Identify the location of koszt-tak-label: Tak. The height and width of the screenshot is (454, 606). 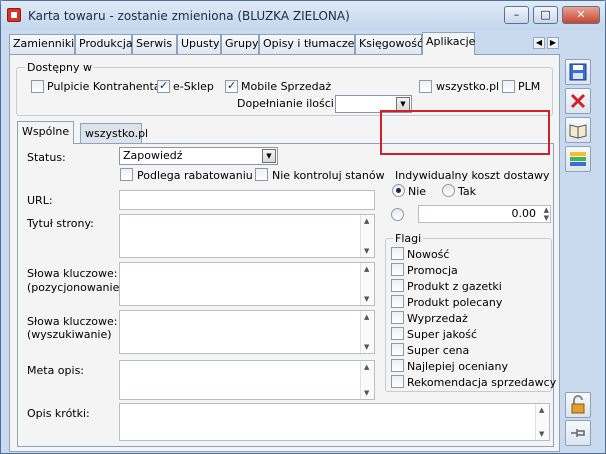
(467, 191).